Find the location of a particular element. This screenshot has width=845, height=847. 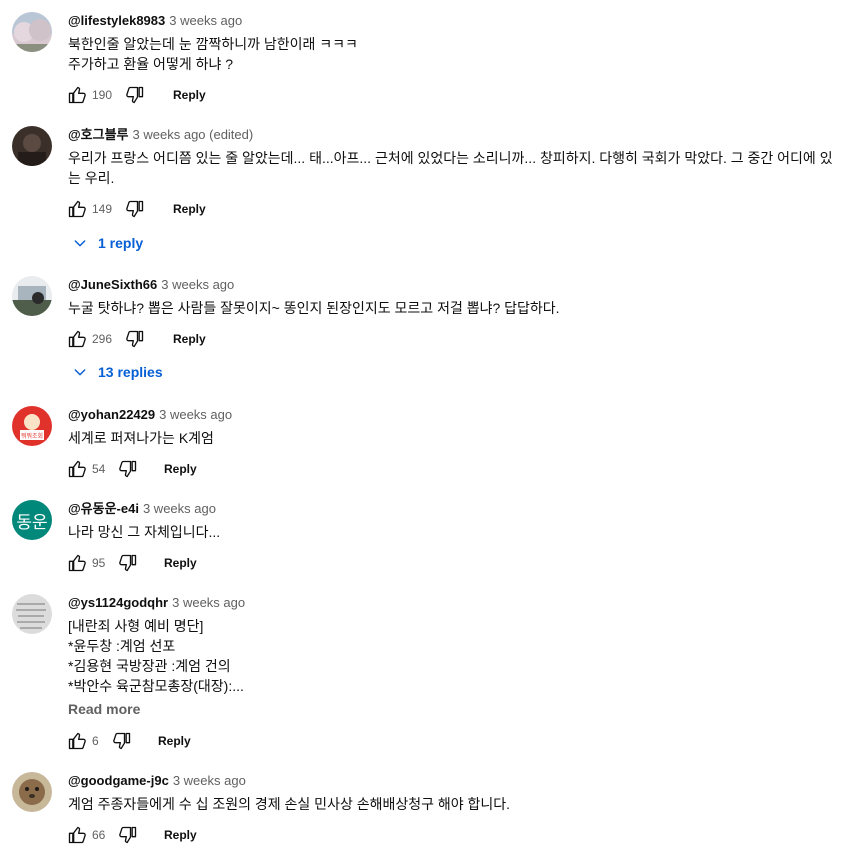

comment-actions: 190 Reply is located at coordinates (136, 95).